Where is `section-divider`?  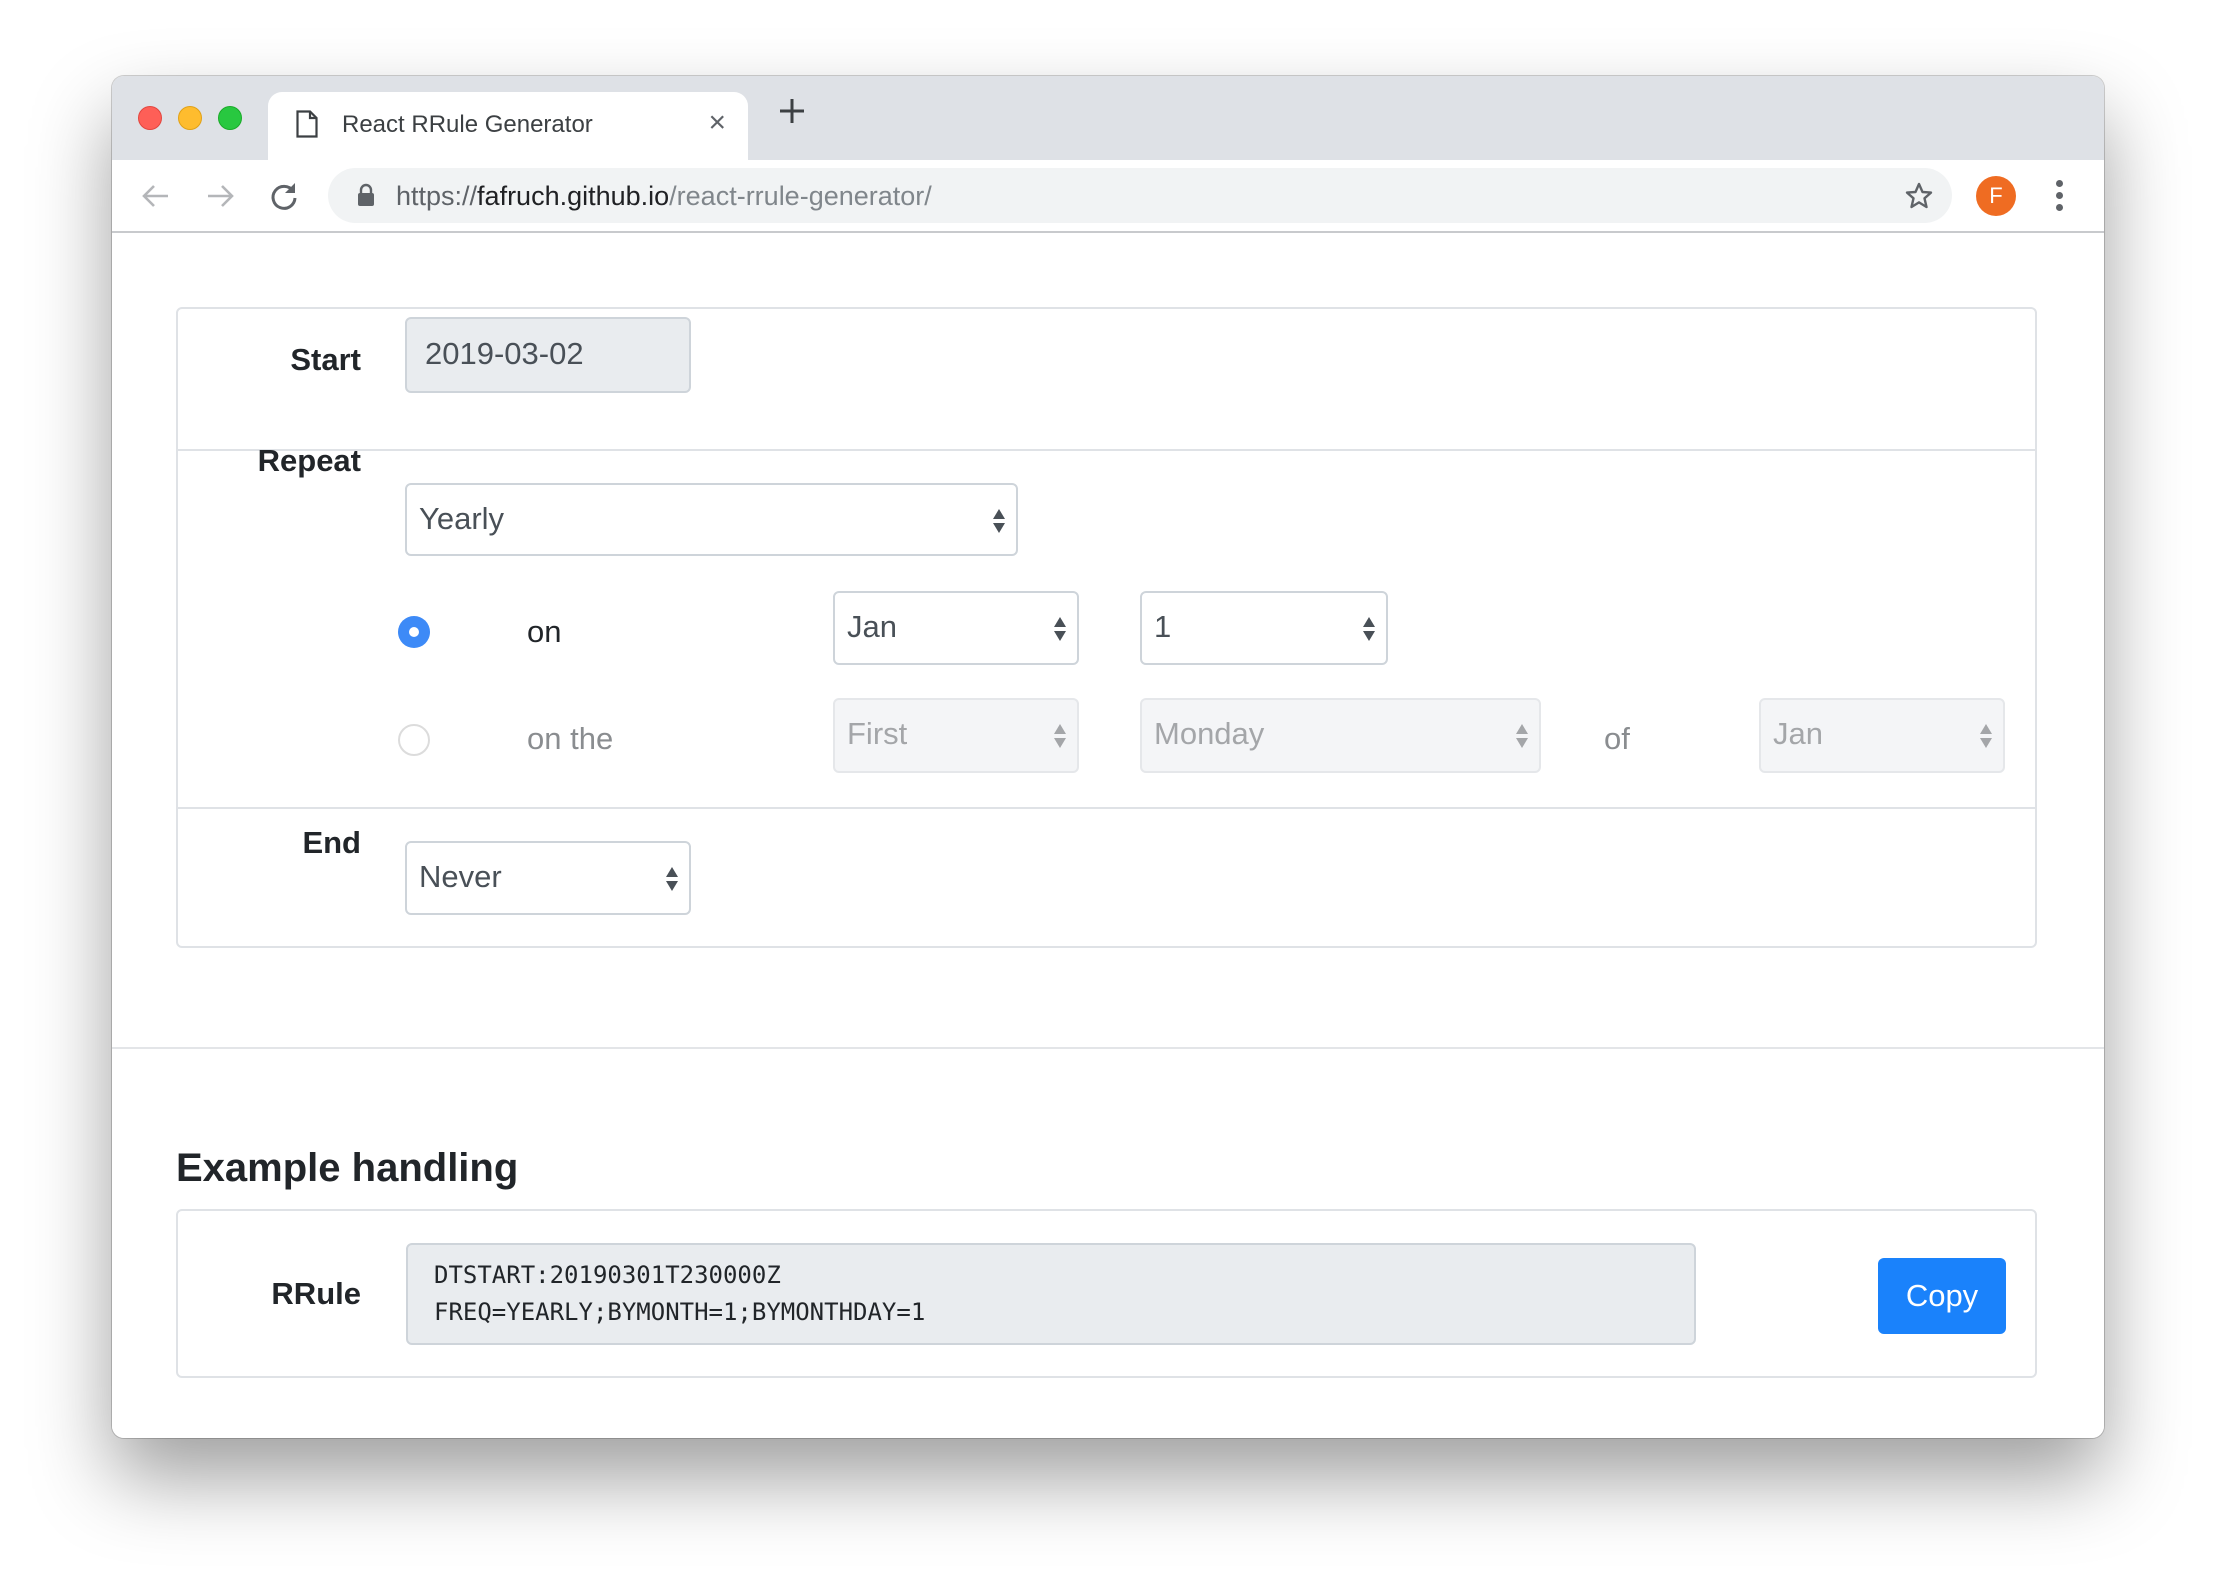
section-divider is located at coordinates (1108, 1048).